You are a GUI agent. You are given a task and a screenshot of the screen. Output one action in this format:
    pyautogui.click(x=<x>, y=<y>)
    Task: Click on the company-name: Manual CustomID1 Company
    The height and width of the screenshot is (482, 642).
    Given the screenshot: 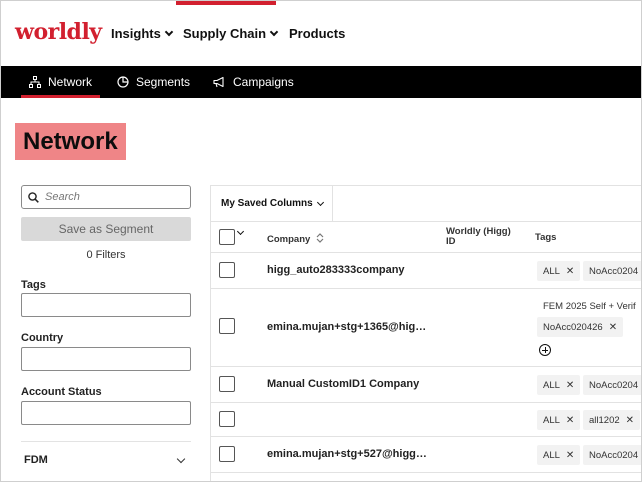 What is the action you would take?
    pyautogui.click(x=343, y=384)
    